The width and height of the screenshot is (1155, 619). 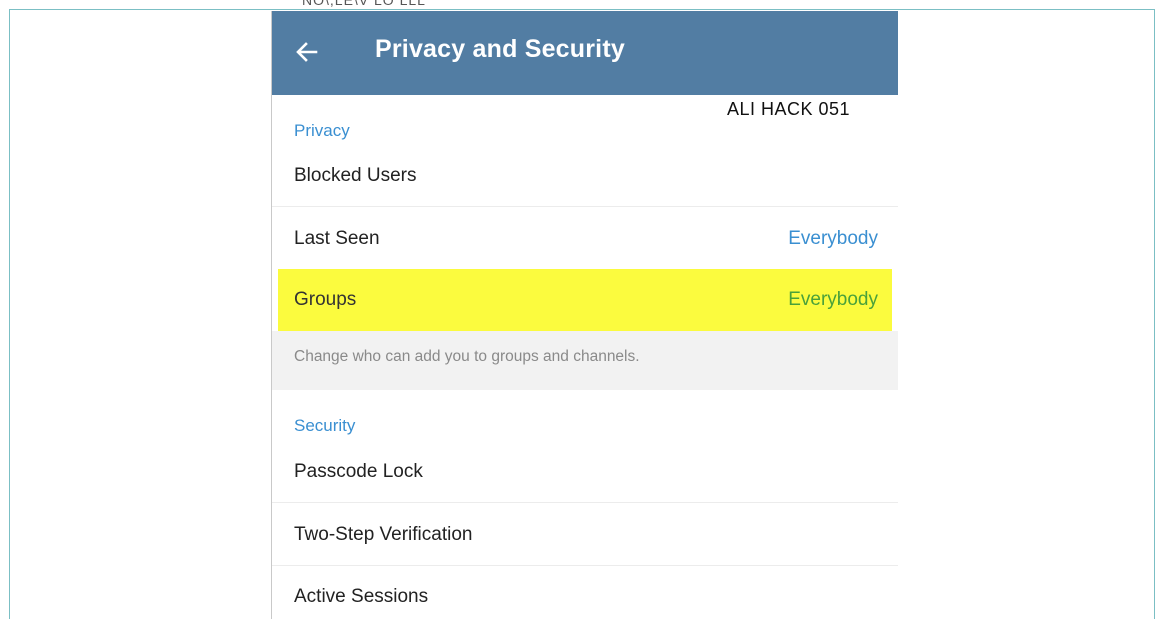 I want to click on row-label: Groups, so click(x=325, y=299).